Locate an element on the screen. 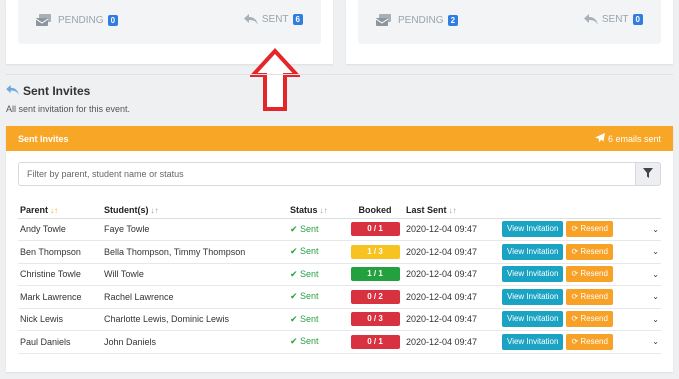 This screenshot has width=679, height=379. pending-stat: PENDING 2 is located at coordinates (417, 20).